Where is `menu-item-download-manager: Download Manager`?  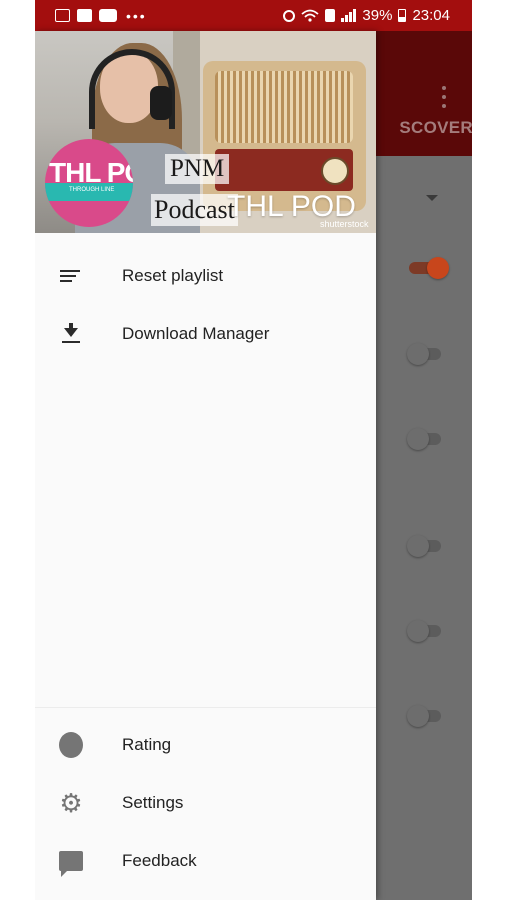
menu-item-download-manager: Download Manager is located at coordinates (205, 334).